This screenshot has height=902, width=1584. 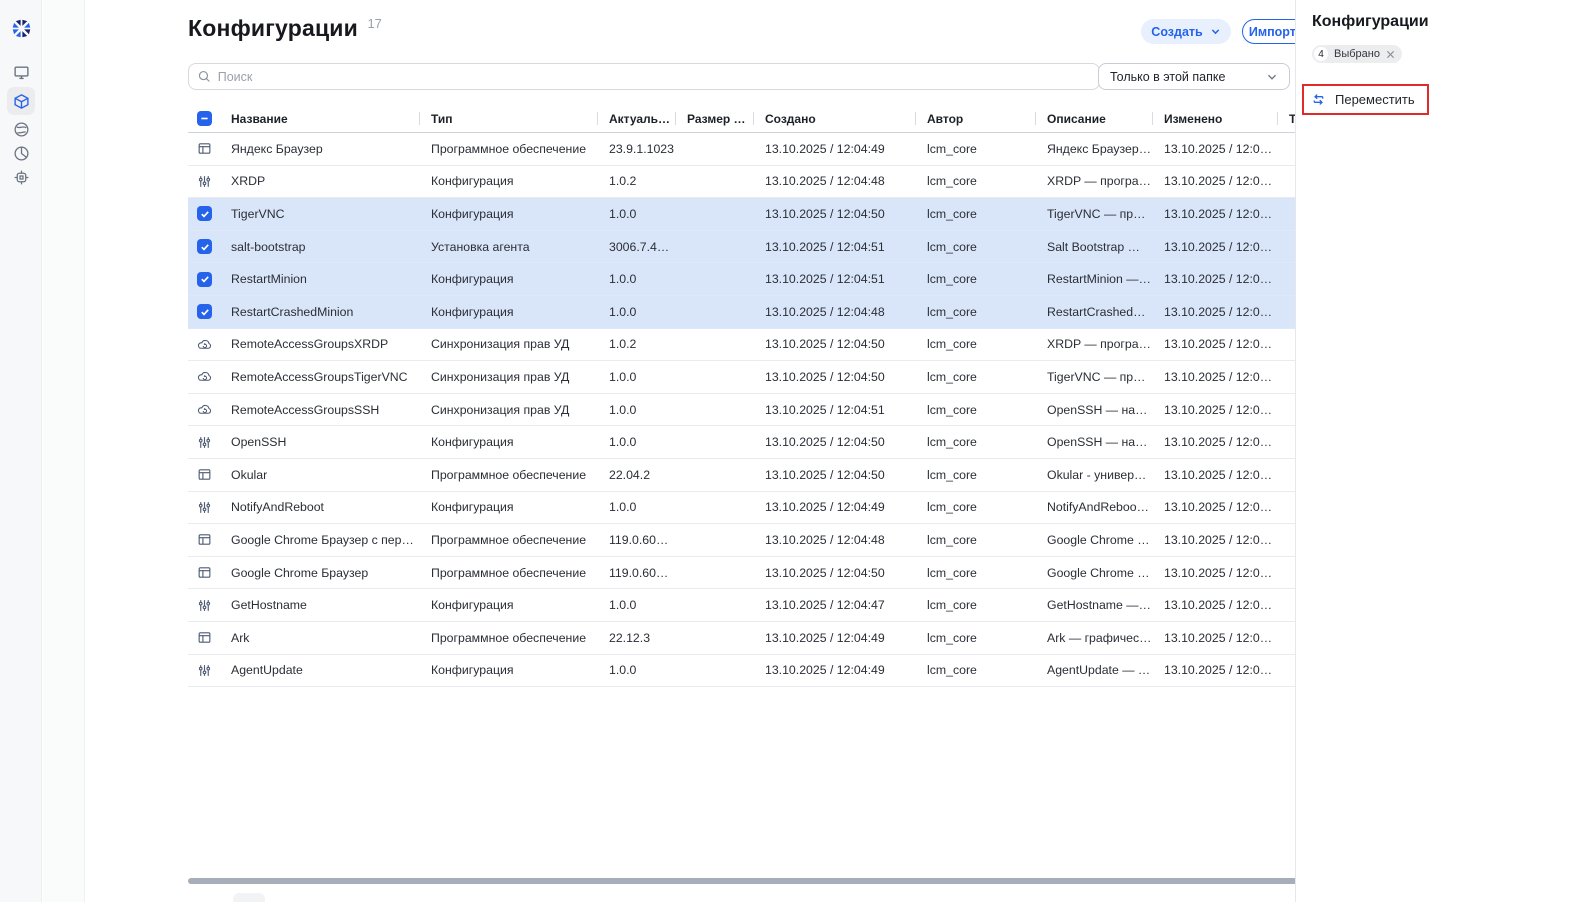 I want to click on search-field, so click(x=644, y=76).